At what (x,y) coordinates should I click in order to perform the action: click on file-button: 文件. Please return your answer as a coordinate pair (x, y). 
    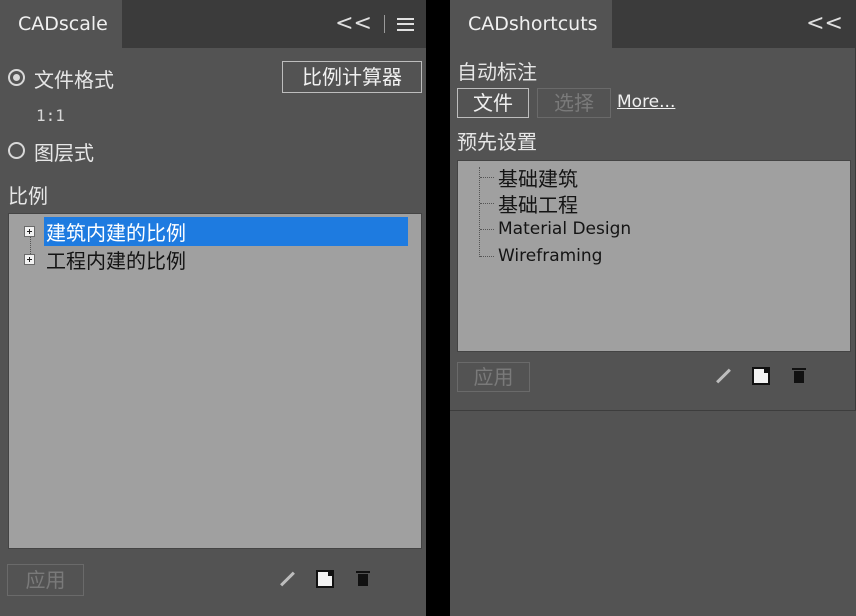
    Looking at the image, I should click on (493, 103).